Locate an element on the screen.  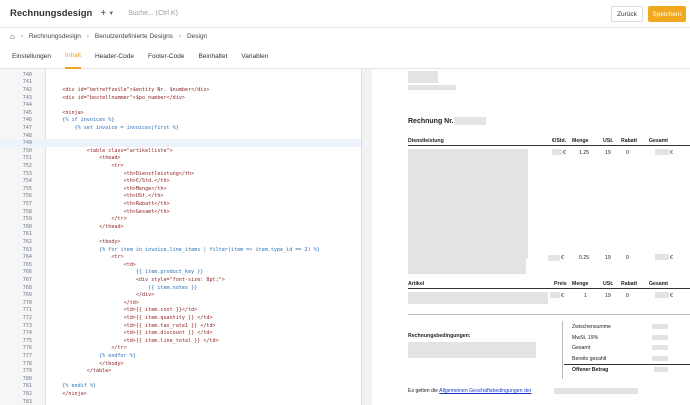
qty-cell: 1.25 is located at coordinates (584, 153).